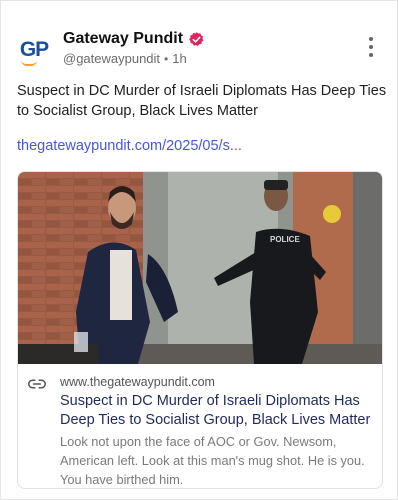 The image size is (398, 500). I want to click on author-meta: @gatewaypundit • 1h, so click(125, 58).